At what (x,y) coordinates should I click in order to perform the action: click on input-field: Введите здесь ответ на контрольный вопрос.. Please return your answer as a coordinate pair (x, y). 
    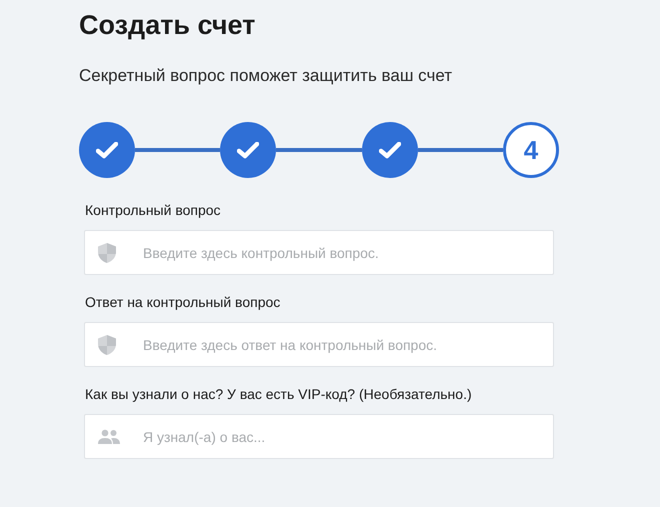
    Looking at the image, I should click on (319, 344).